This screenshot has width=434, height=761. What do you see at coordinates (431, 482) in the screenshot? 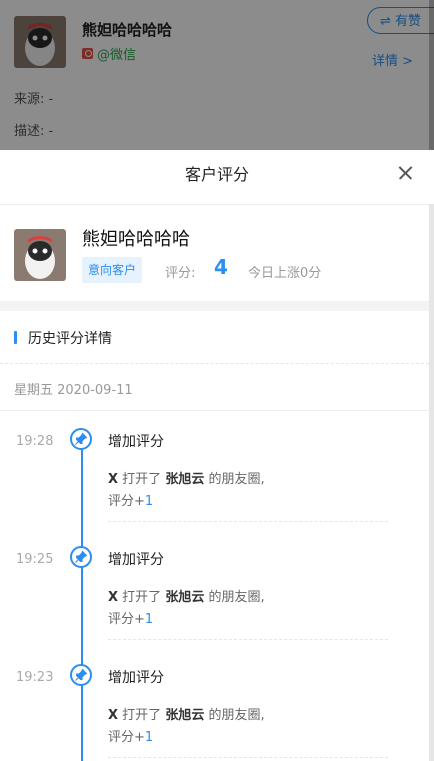
I see `modal-scrollbar` at bounding box center [431, 482].